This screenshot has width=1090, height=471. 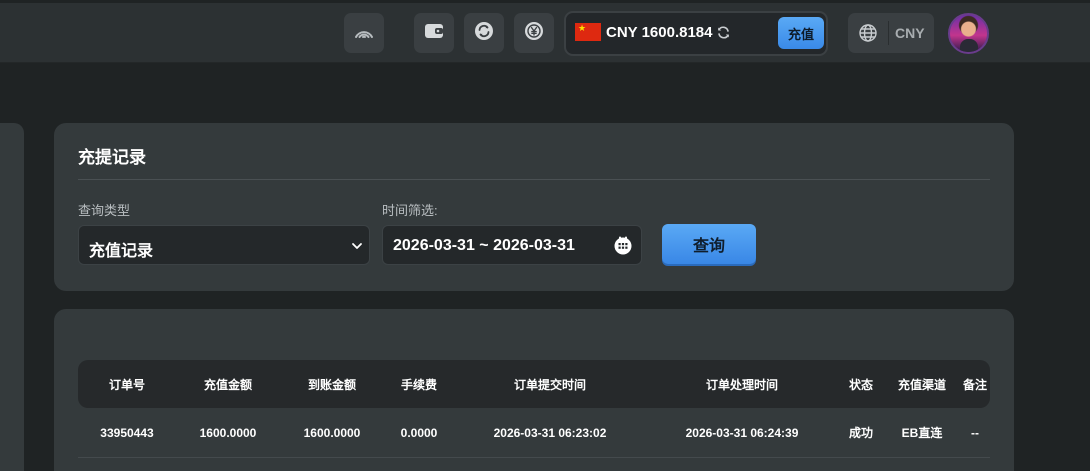 I want to click on signal-icon, so click(x=364, y=33).